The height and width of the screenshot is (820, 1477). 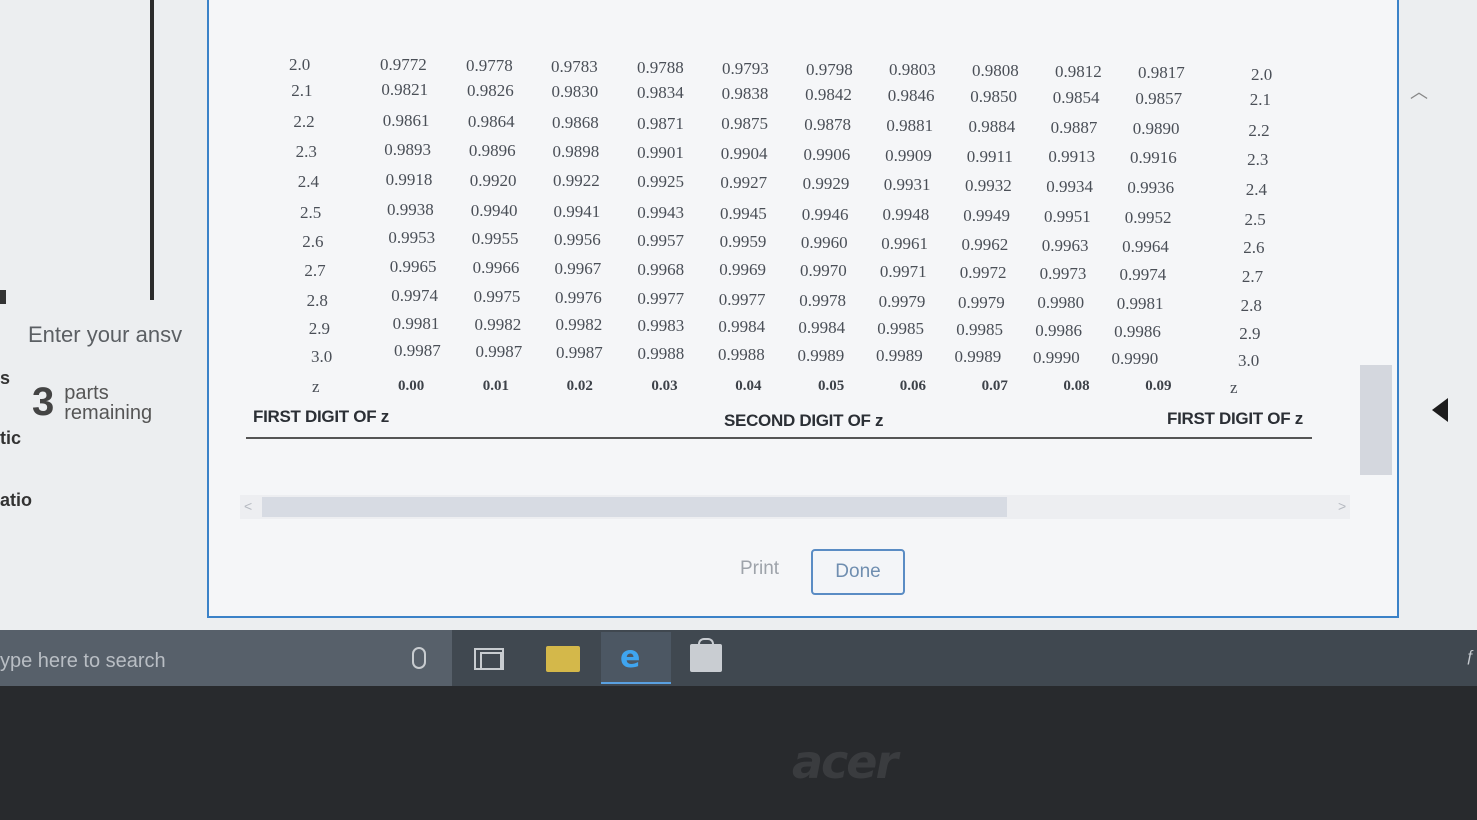 I want to click on parts-label-line1: parts, so click(x=86, y=392).